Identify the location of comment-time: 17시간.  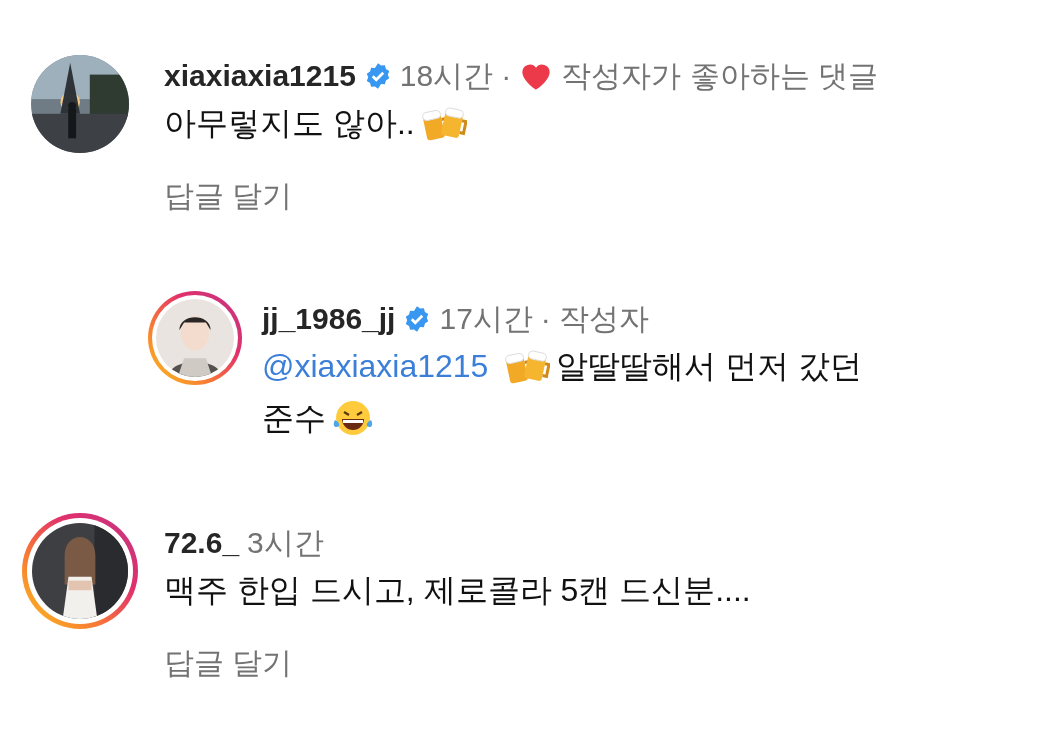
(486, 319).